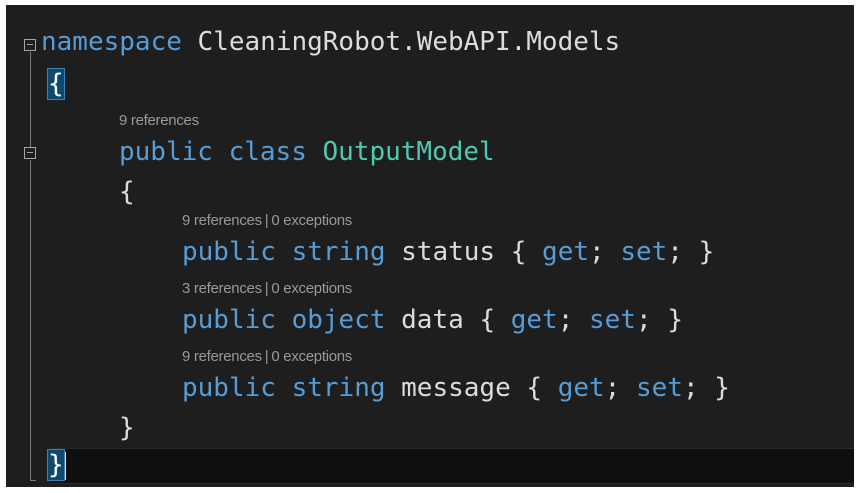 The height and width of the screenshot is (493, 858). What do you see at coordinates (127, 428) in the screenshot?
I see `class-close-brace: }` at bounding box center [127, 428].